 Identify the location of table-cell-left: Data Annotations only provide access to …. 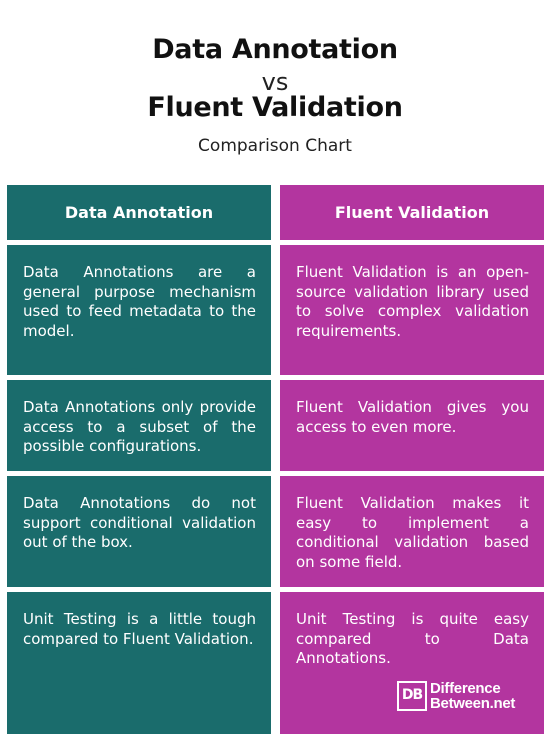
(139, 425).